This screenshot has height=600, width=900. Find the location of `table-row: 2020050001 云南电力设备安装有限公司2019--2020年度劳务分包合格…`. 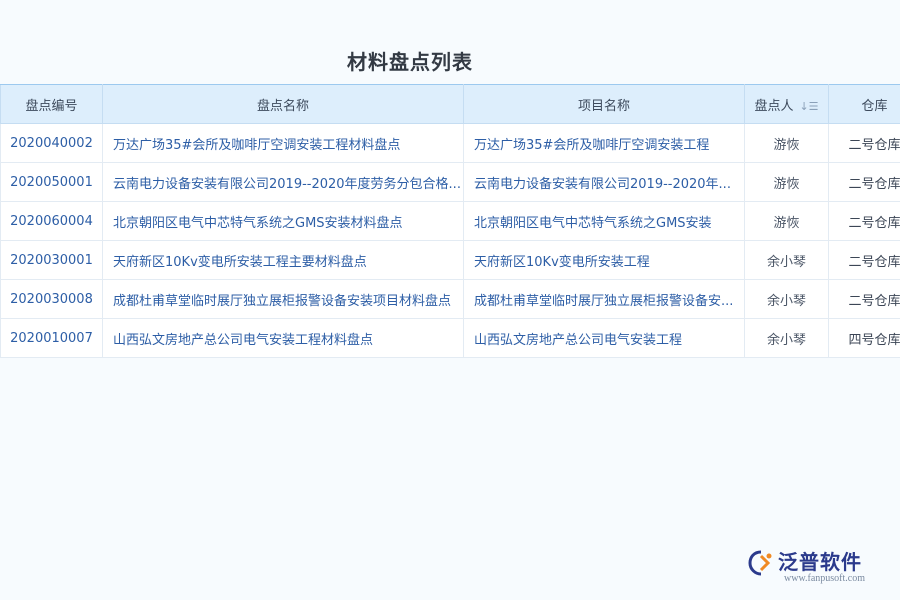

table-row: 2020050001 云南电力设备安装有限公司2019--2020年度劳务分包合格… is located at coordinates (450, 182).